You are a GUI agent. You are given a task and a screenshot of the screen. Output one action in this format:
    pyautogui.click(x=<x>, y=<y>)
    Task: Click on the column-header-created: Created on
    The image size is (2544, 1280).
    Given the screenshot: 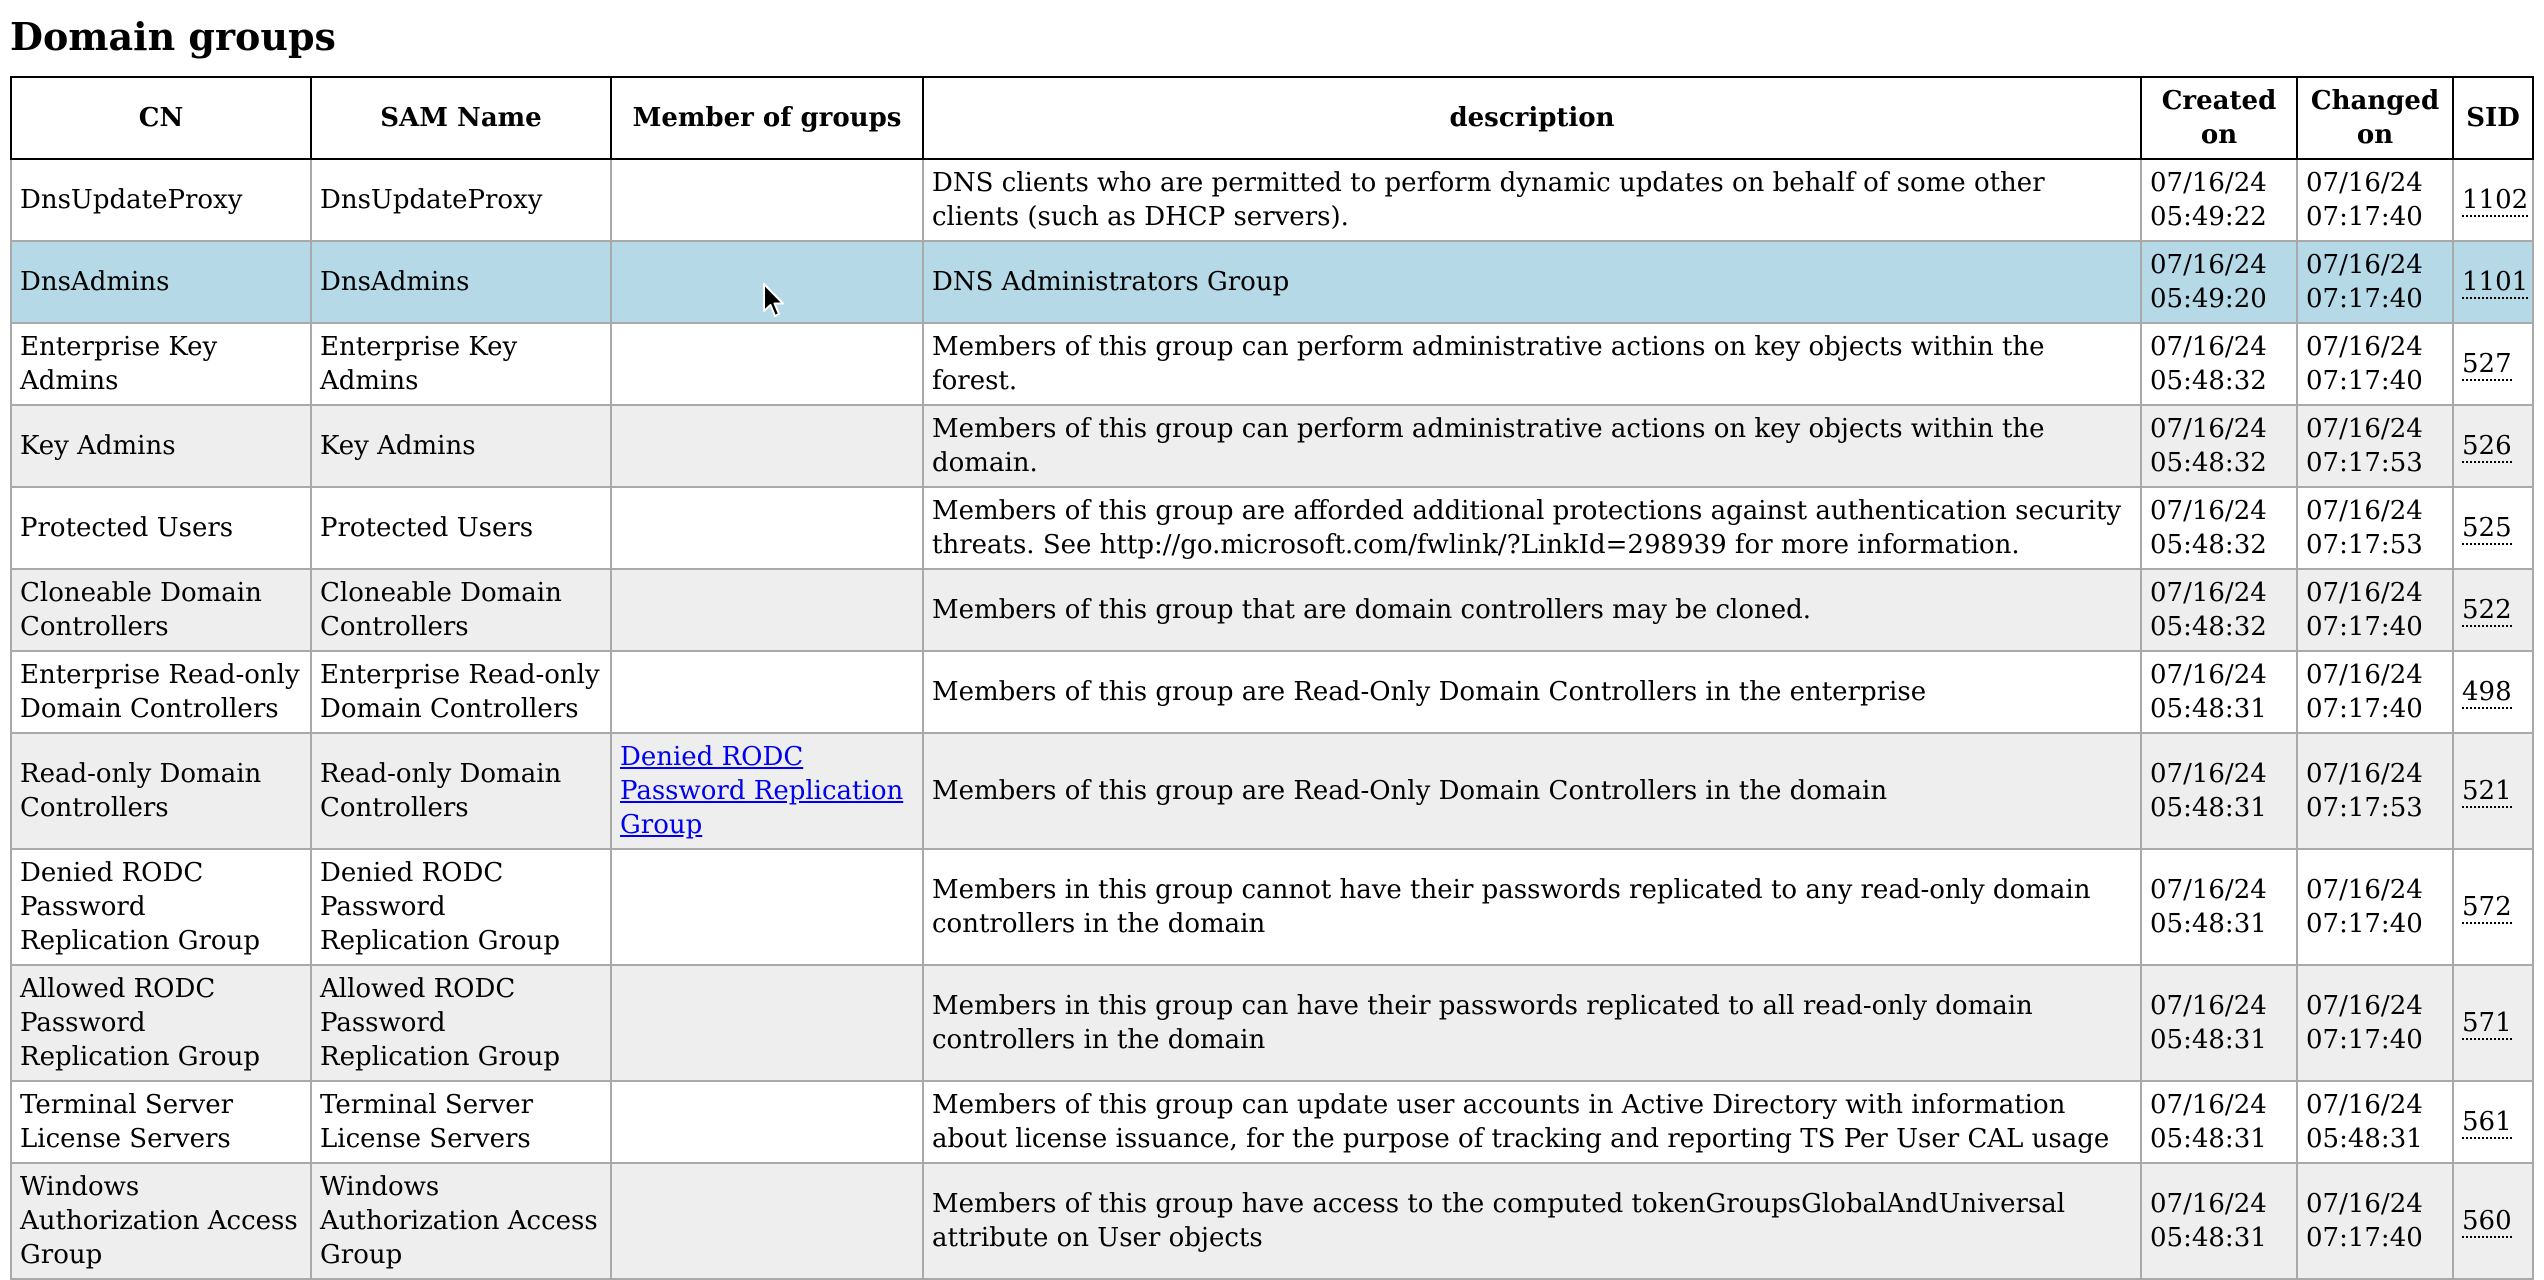 What is the action you would take?
    pyautogui.click(x=2219, y=118)
    